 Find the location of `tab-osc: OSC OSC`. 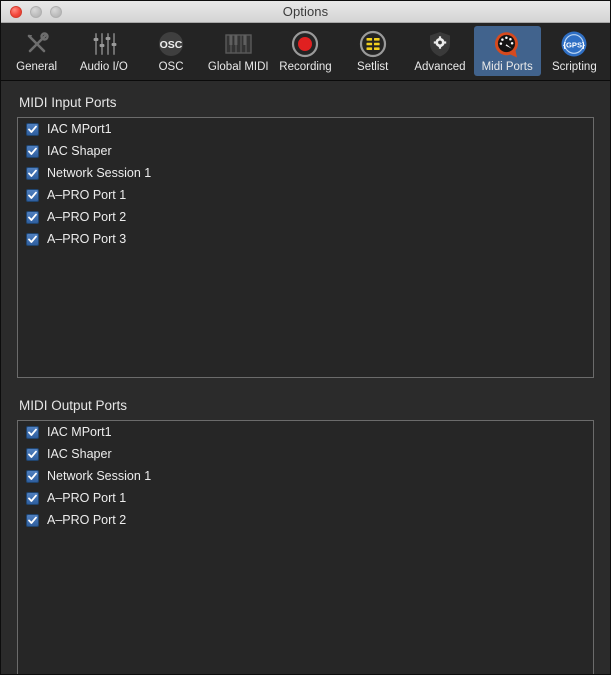

tab-osc: OSC OSC is located at coordinates (170, 51).